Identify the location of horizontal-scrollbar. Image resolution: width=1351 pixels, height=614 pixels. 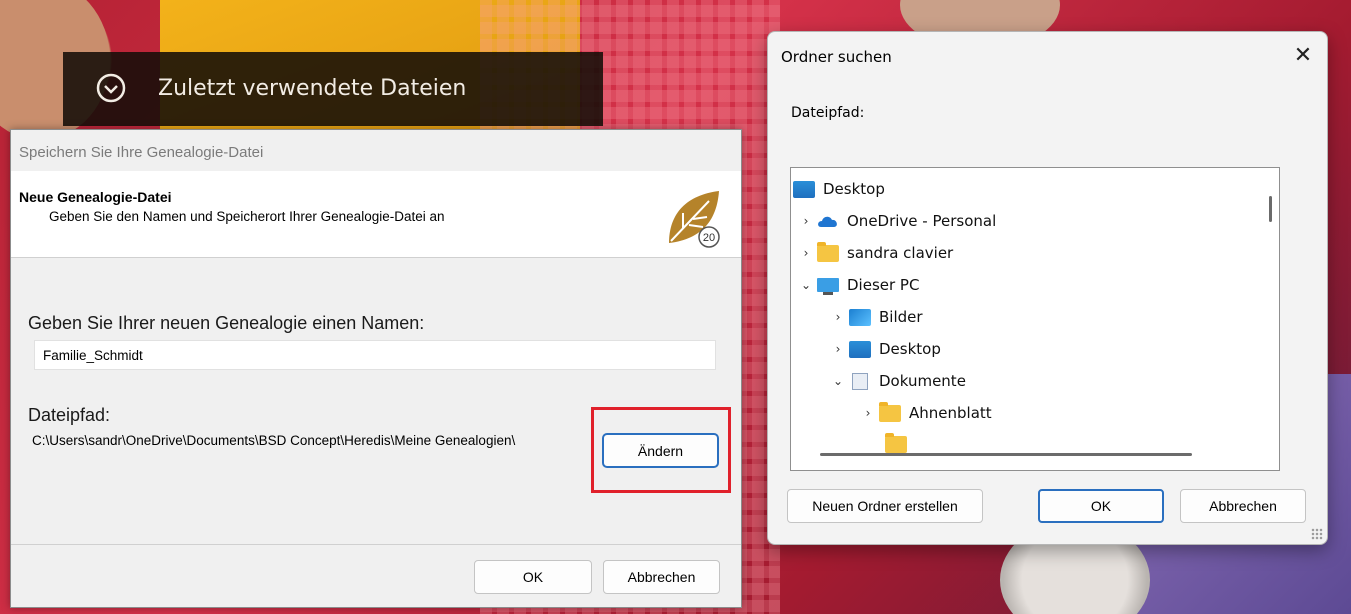
(1006, 454).